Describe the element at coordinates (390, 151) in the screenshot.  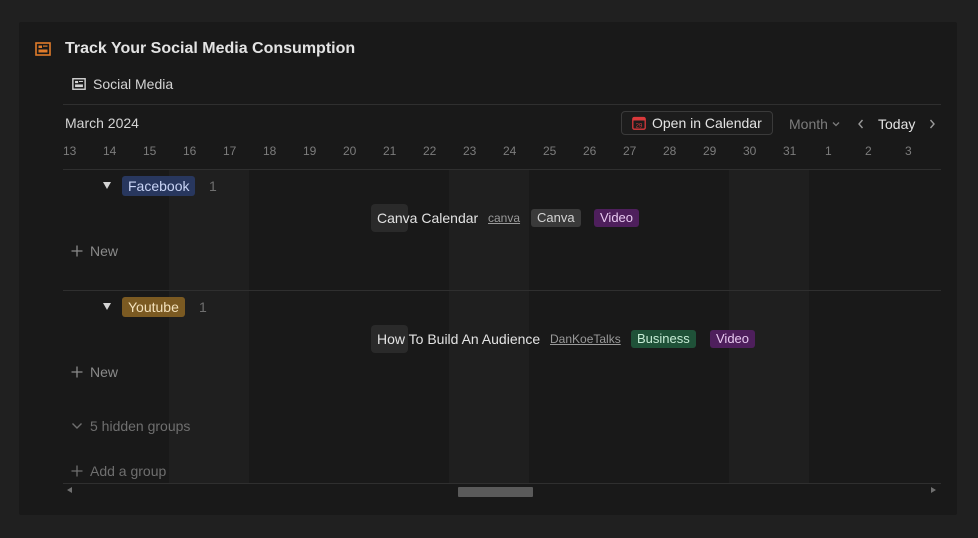
I see `day-number: 21` at that location.